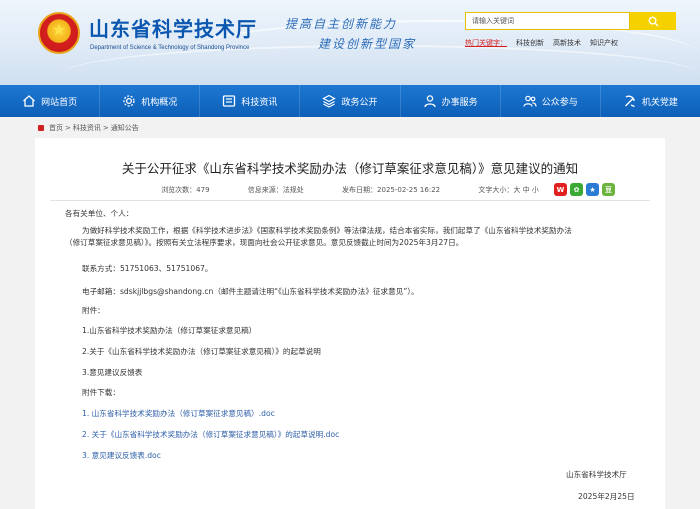 The height and width of the screenshot is (509, 700). I want to click on location-icon, so click(41, 128).